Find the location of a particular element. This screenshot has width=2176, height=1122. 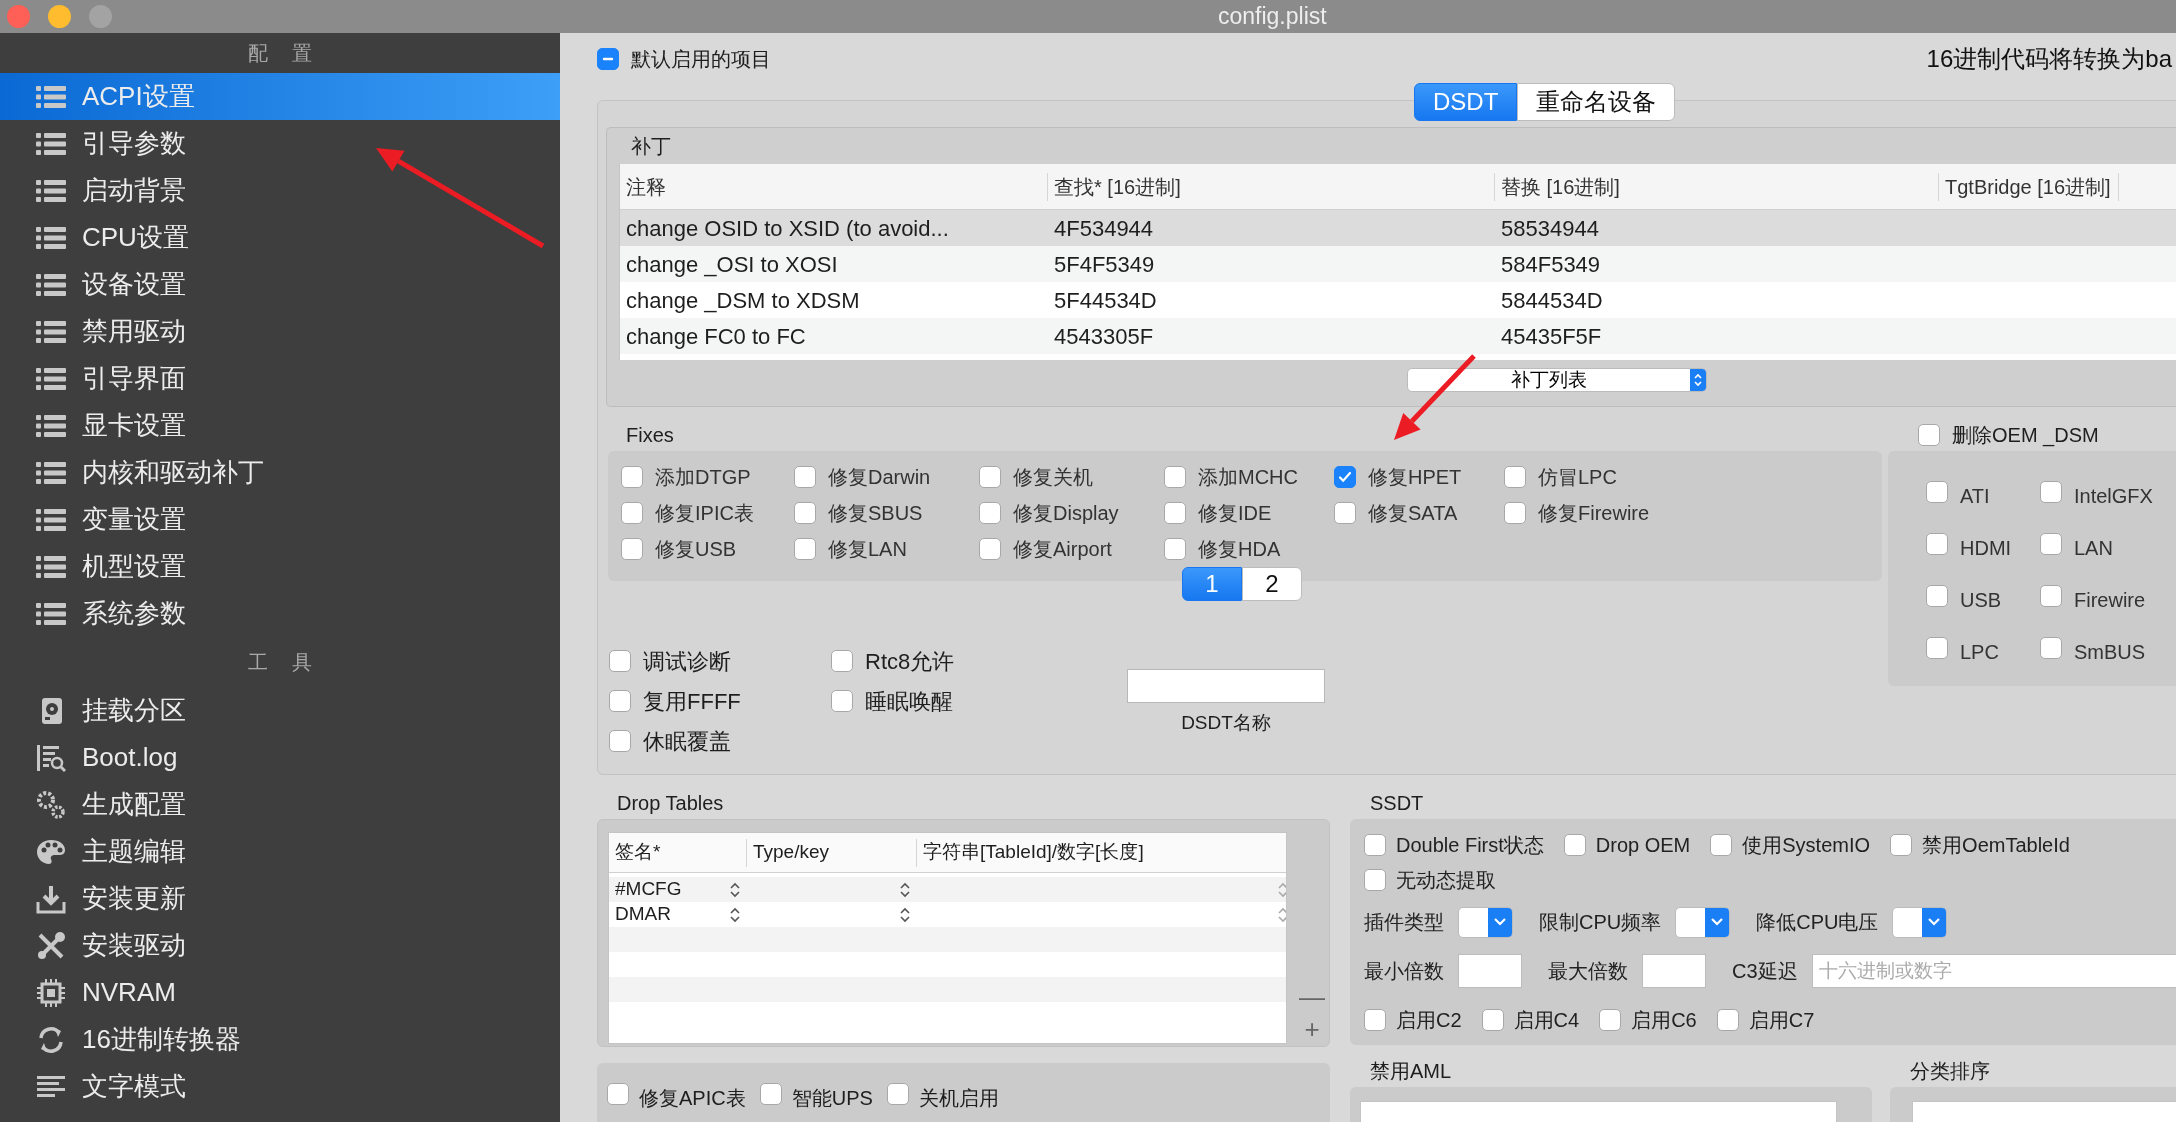

segment-tab: DSDT is located at coordinates (1466, 102).